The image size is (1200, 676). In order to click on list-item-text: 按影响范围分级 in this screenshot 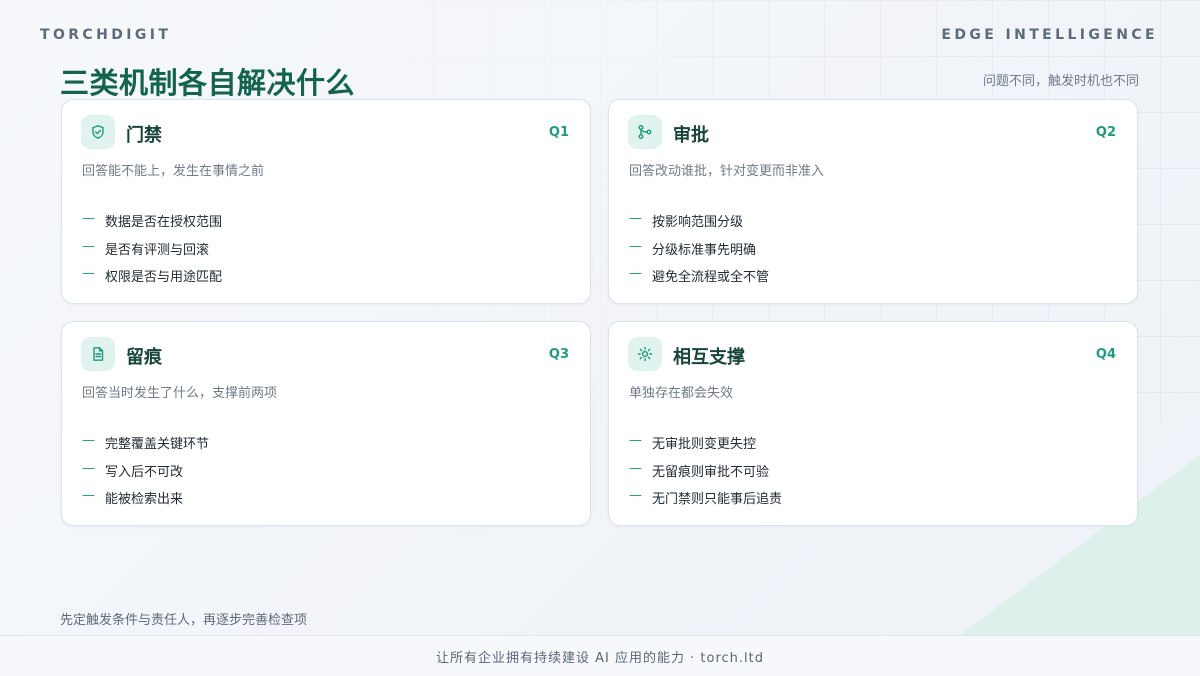, I will do `click(698, 222)`.